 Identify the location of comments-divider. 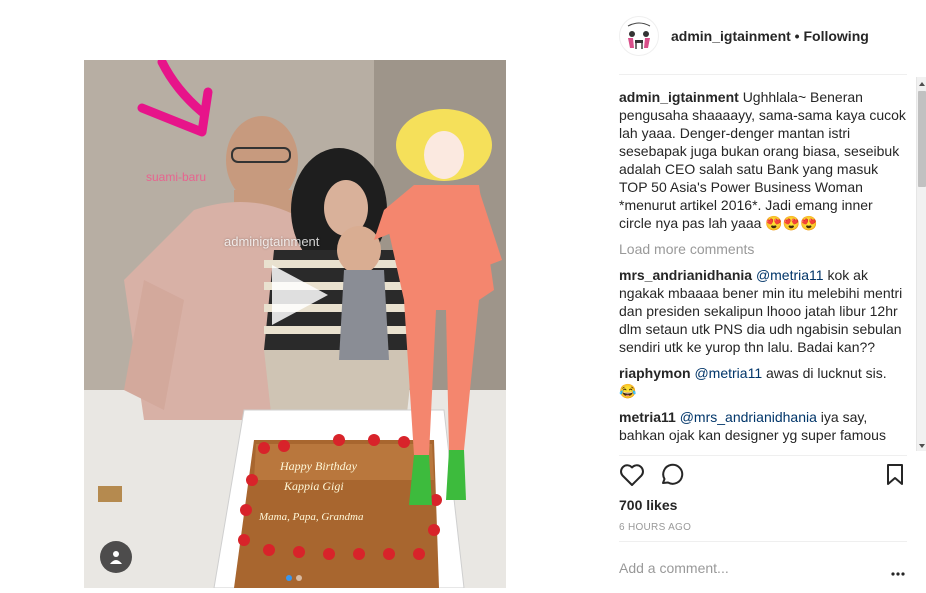
(763, 455).